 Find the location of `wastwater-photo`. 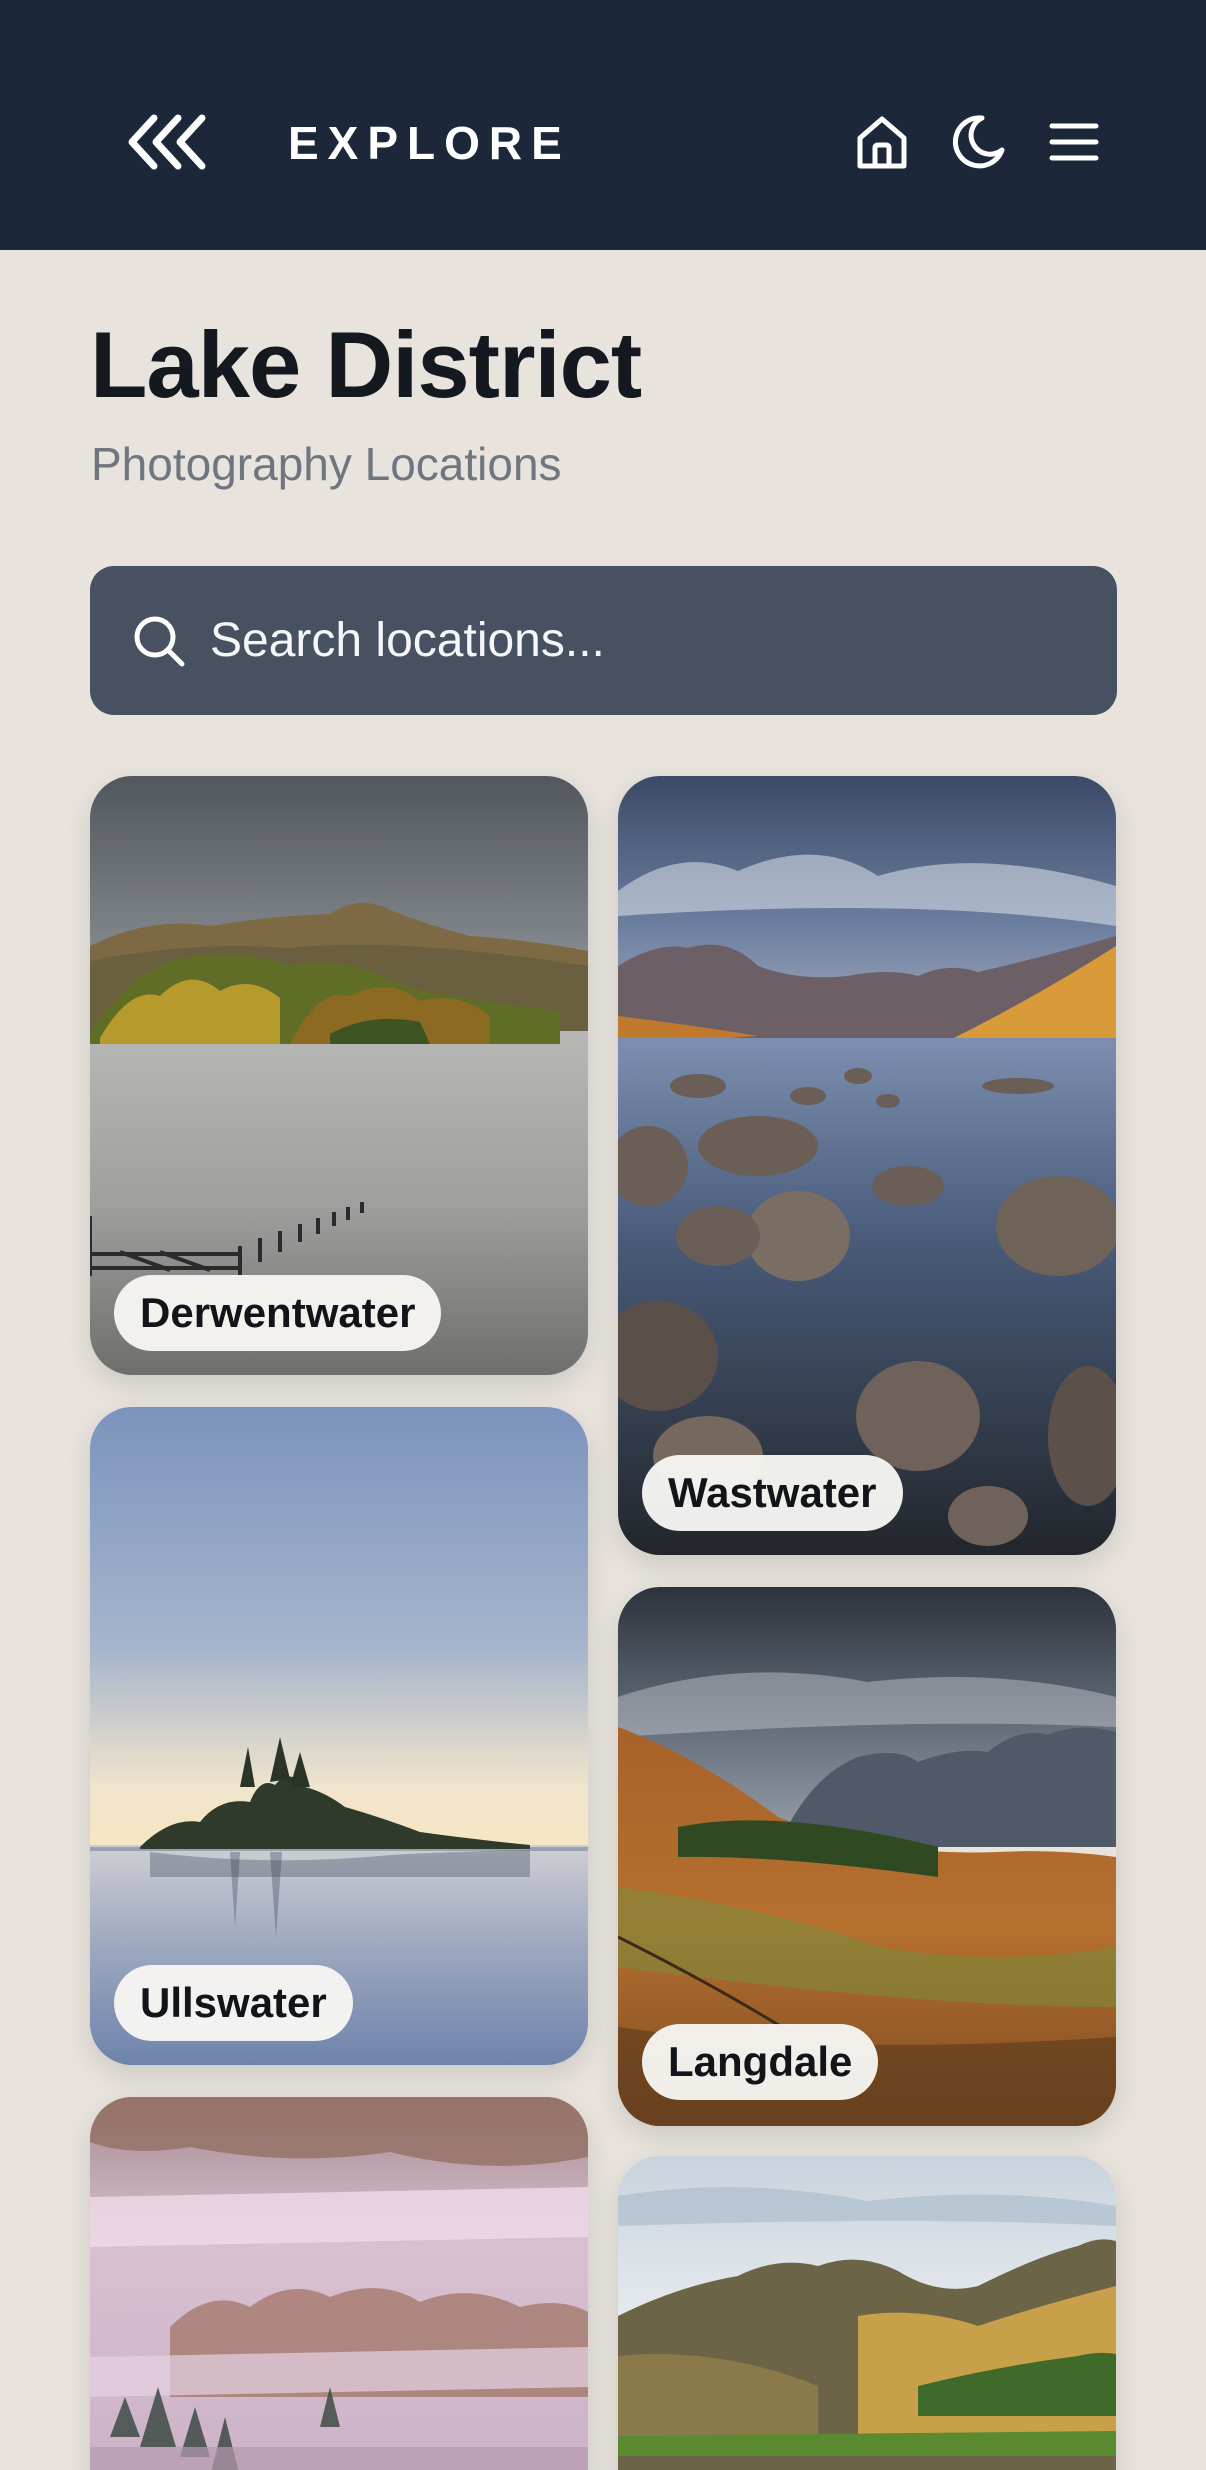

wastwater-photo is located at coordinates (867, 1165).